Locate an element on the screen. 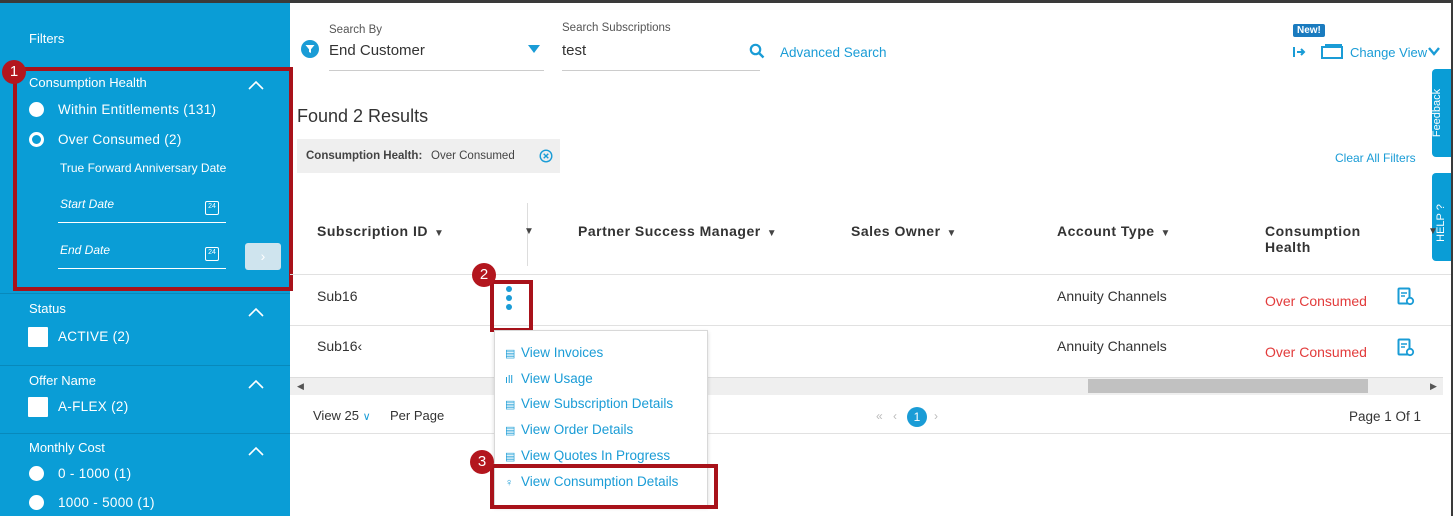 The width and height of the screenshot is (1453, 516). menu-view-invoices: ▤ View Invoices is located at coordinates (554, 352).